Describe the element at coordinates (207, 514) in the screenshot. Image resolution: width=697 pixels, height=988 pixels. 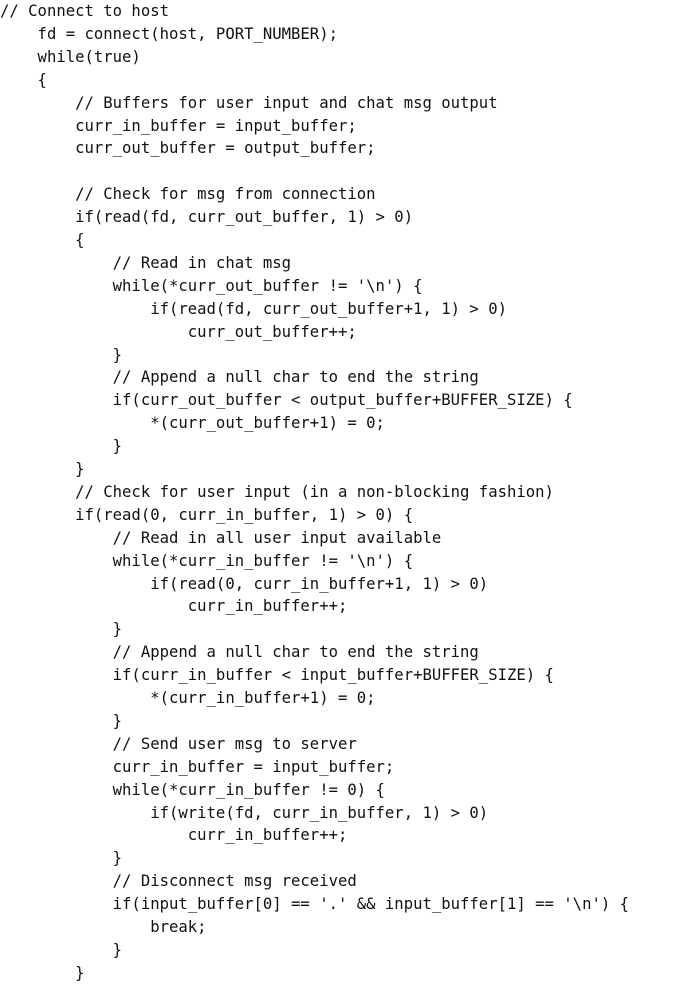
I see `code-line: if(read(0, curr_in_buffer, 1) > 0) {` at that location.